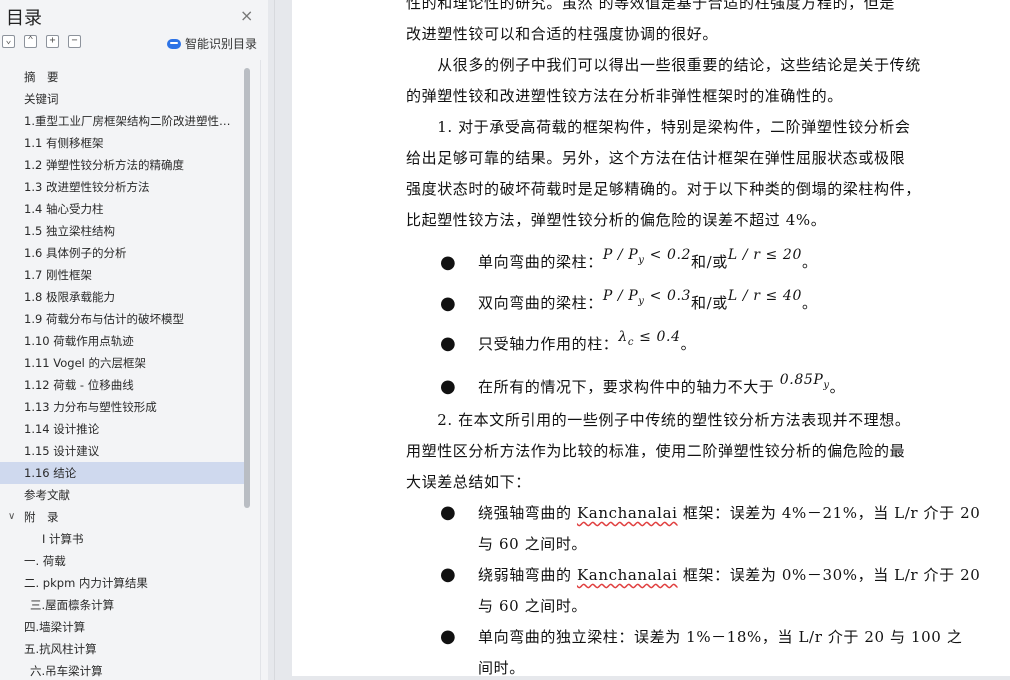  What do you see at coordinates (74, 41) in the screenshot?
I see `remove-heading-icon: −` at bounding box center [74, 41].